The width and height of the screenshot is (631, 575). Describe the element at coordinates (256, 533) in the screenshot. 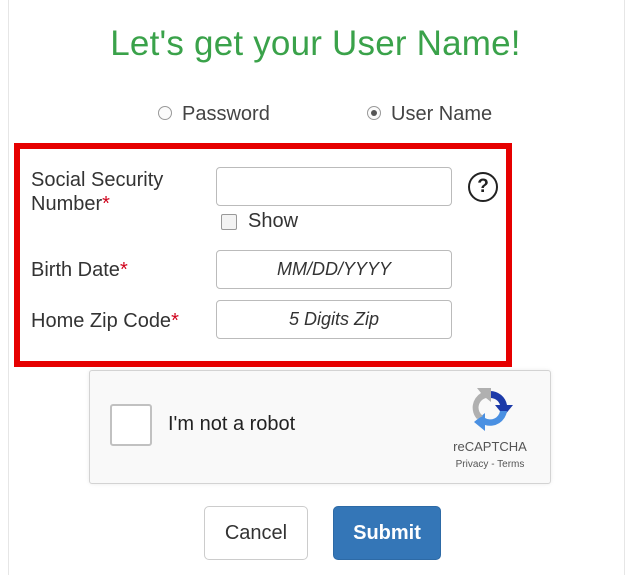

I see `cancel-button: Cancel` at that location.